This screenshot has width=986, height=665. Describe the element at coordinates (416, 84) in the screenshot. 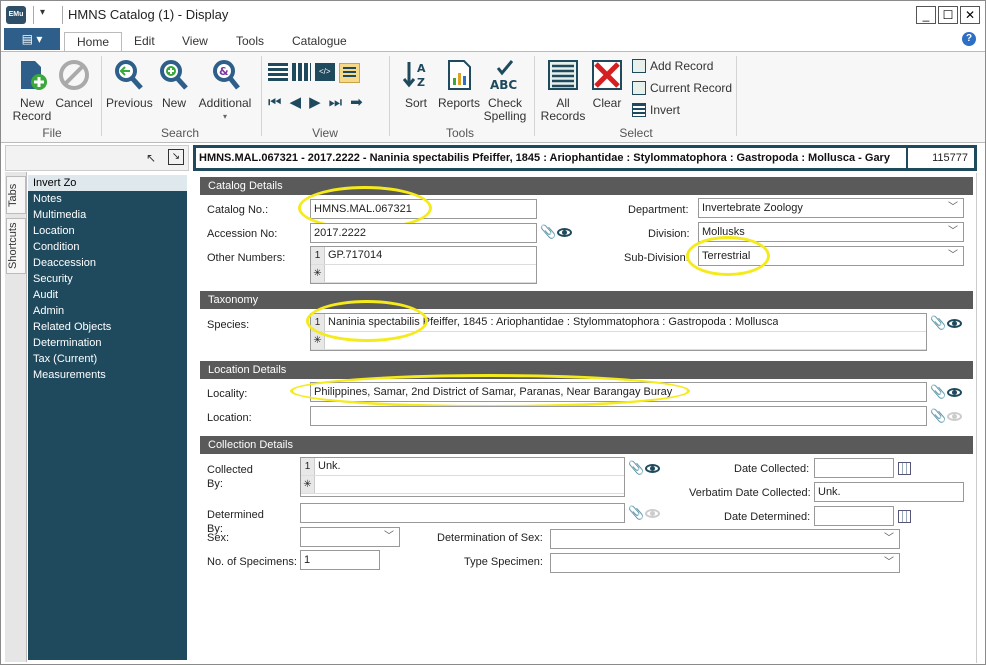

I see `sort-button: AZ Sort` at that location.